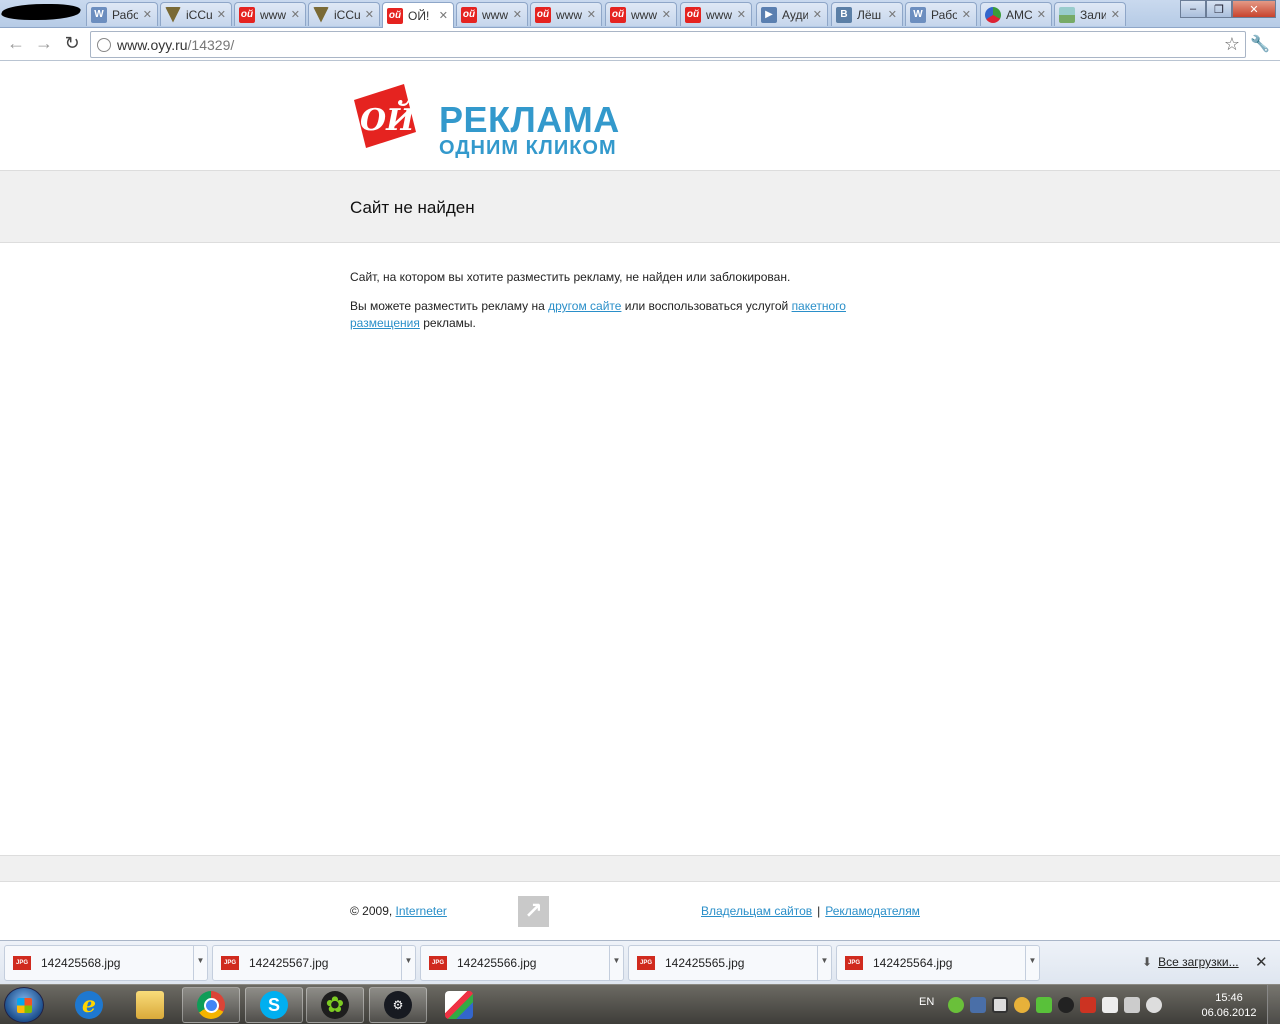 Image resolution: width=1280 pixels, height=1024 pixels. What do you see at coordinates (1090, 14) in the screenshot?
I see `tab-14: Зали ✕` at bounding box center [1090, 14].